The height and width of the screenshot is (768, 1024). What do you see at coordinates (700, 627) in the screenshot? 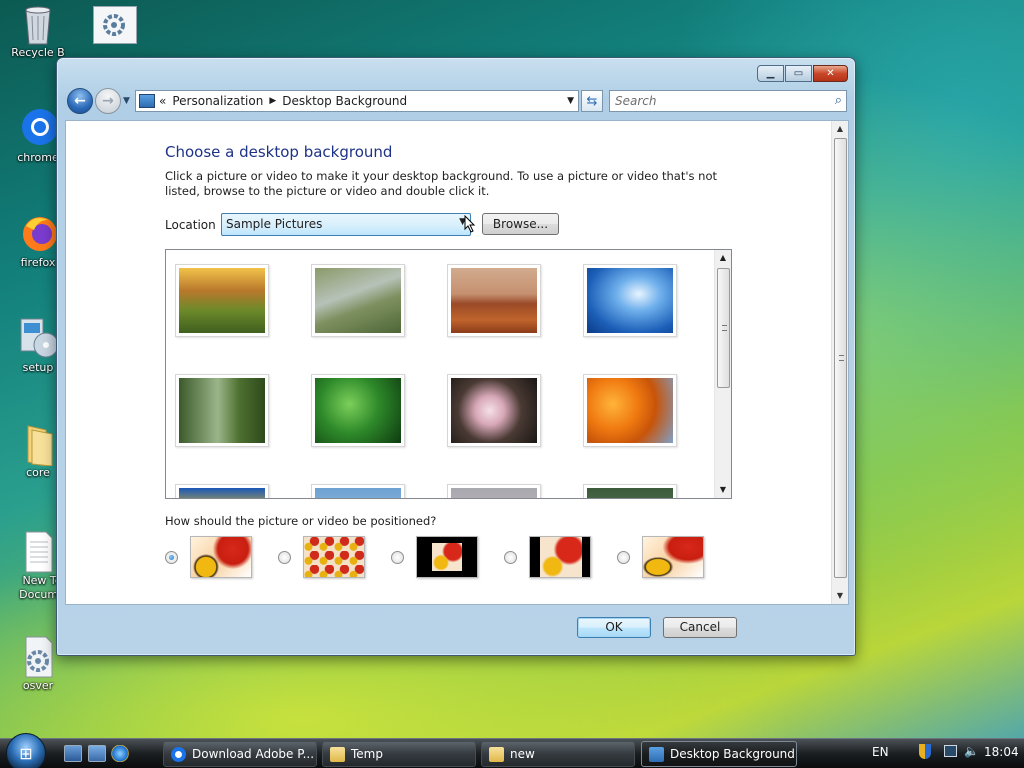
I see `cancel-button: Cancel` at bounding box center [700, 627].